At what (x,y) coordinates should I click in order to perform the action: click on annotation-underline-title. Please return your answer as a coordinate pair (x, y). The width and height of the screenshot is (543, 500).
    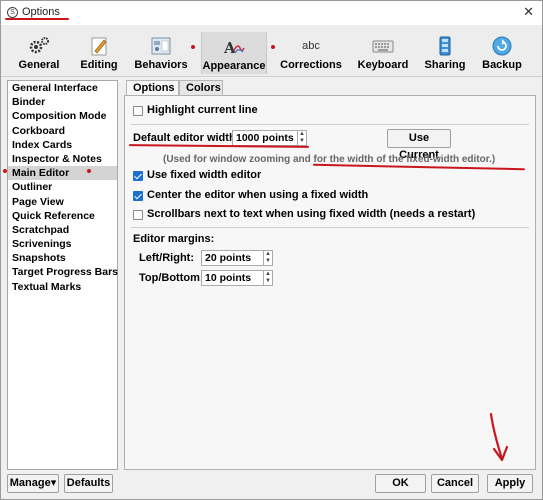
    Looking at the image, I should click on (37, 19).